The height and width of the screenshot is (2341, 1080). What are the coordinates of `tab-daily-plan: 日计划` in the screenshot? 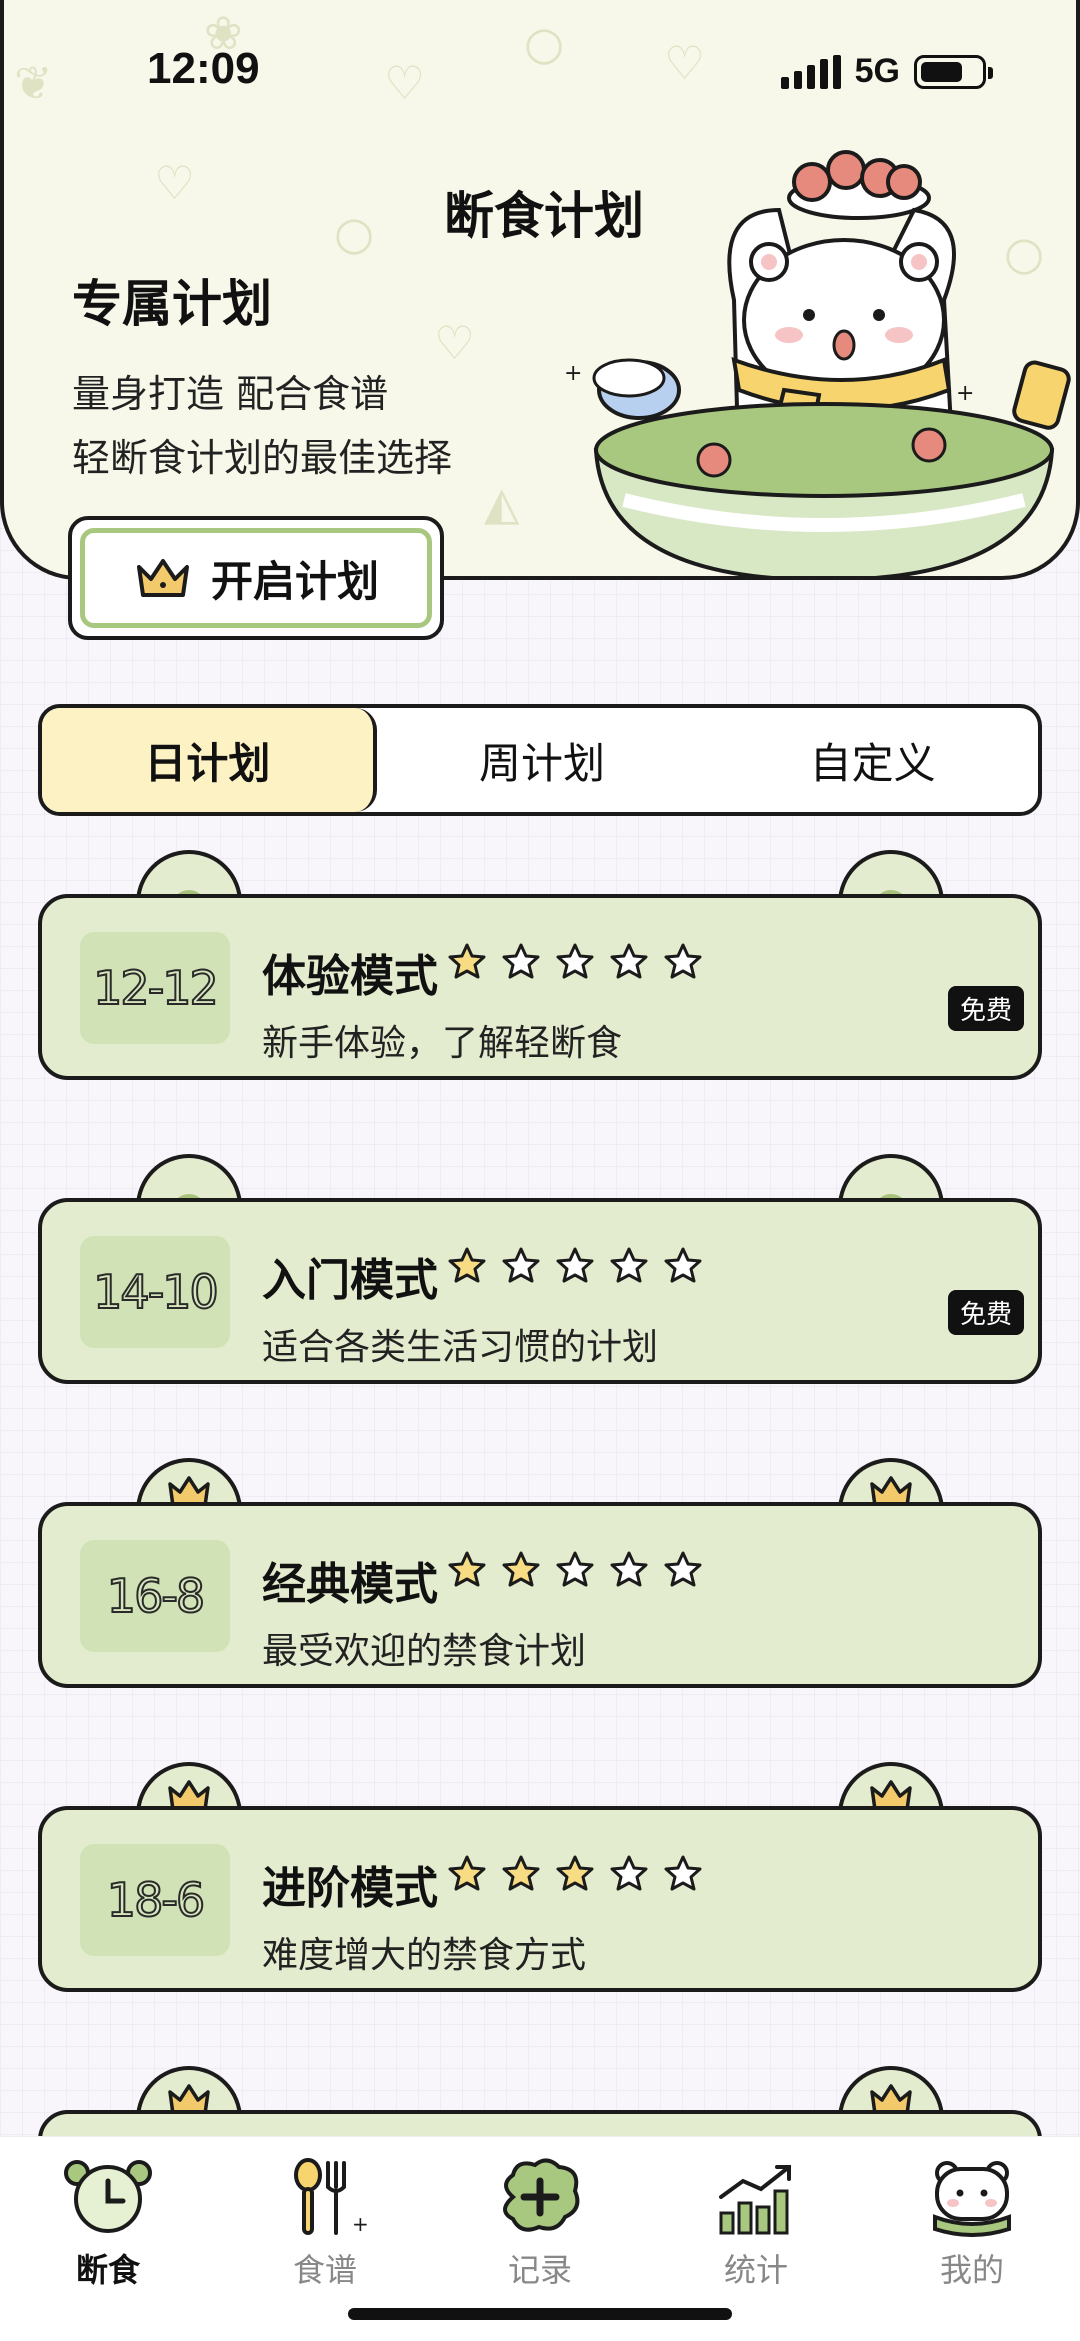 It's located at (209, 760).